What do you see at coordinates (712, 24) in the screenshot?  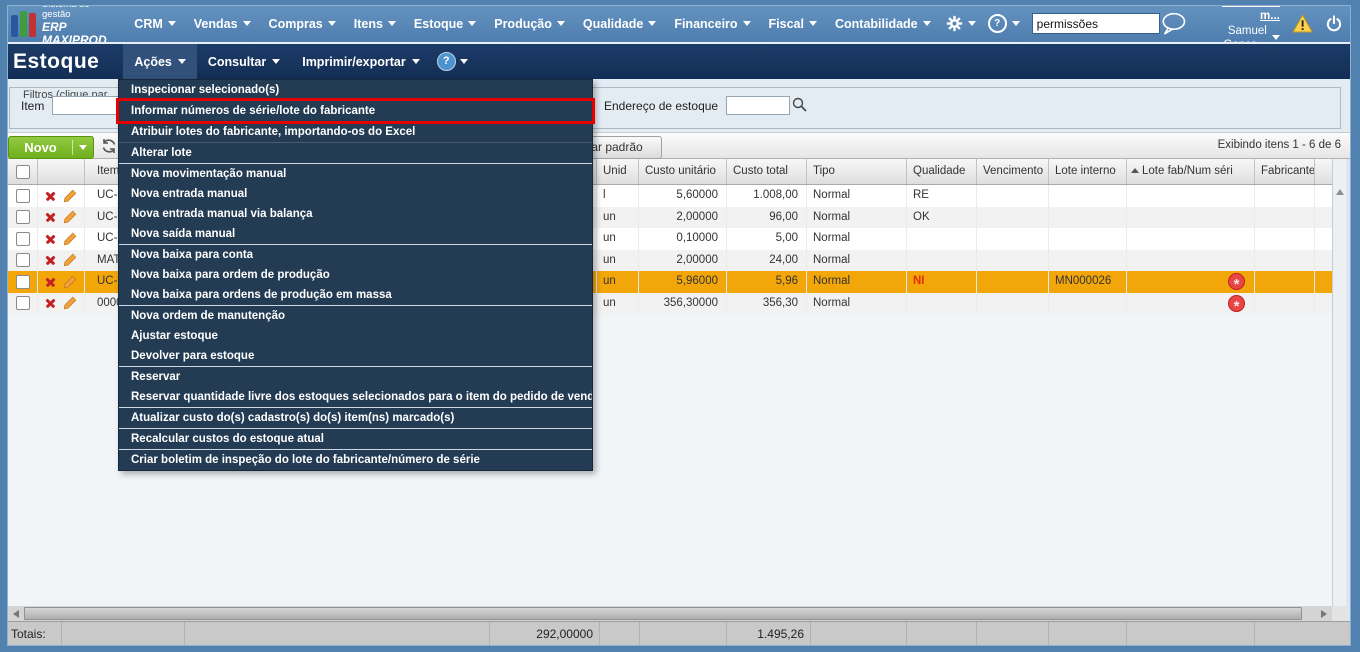 I see `topbar-menu-financeiro: Financeiro` at bounding box center [712, 24].